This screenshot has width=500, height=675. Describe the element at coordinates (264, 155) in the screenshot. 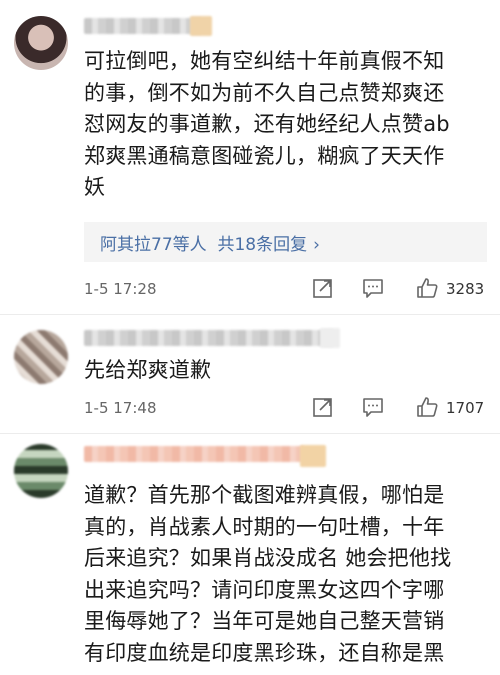

I see `comment-line: 郑爽黑通稿意图碰瓷儿，糊疯了天天作` at that location.